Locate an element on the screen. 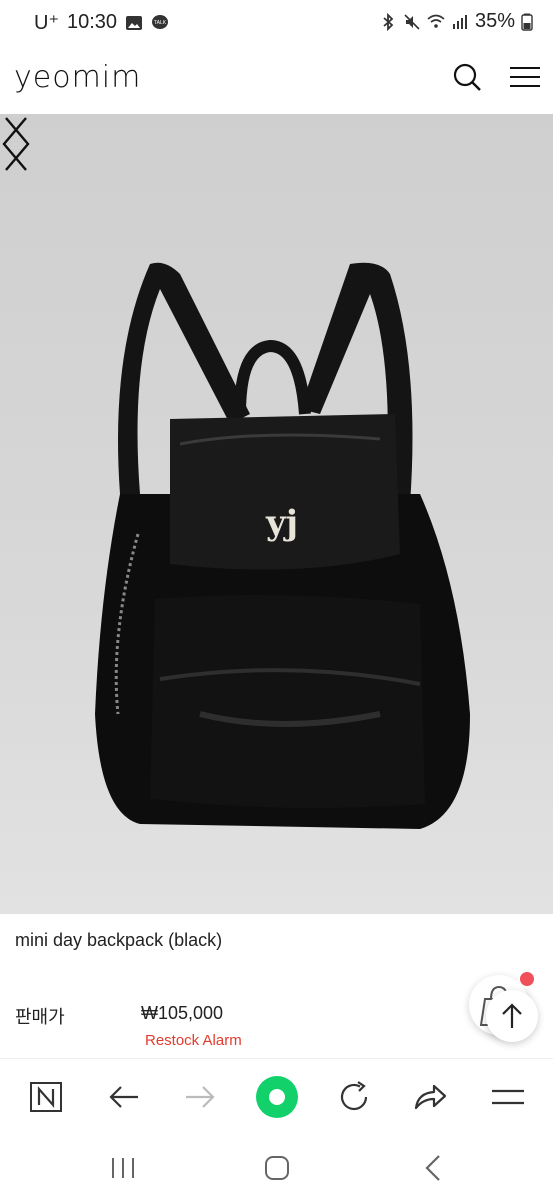  talk-notification-icon: TALK is located at coordinates (160, 21).